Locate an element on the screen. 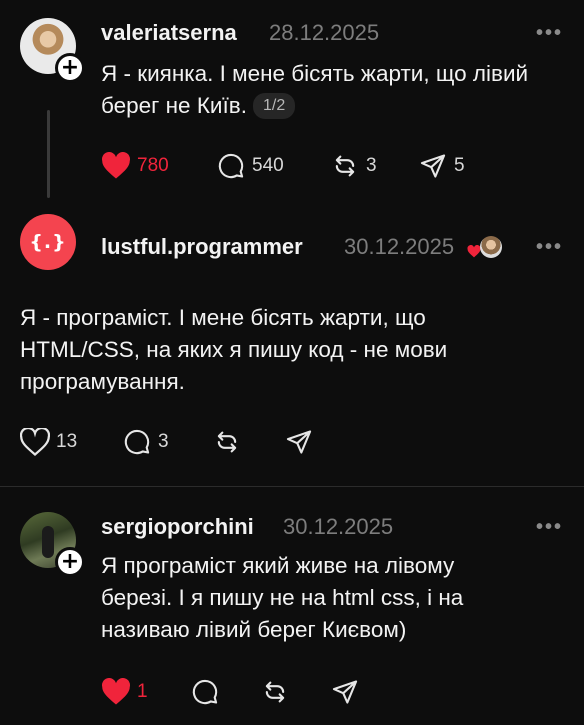 This screenshot has height=725, width=584. like-count: 13 is located at coordinates (67, 441).